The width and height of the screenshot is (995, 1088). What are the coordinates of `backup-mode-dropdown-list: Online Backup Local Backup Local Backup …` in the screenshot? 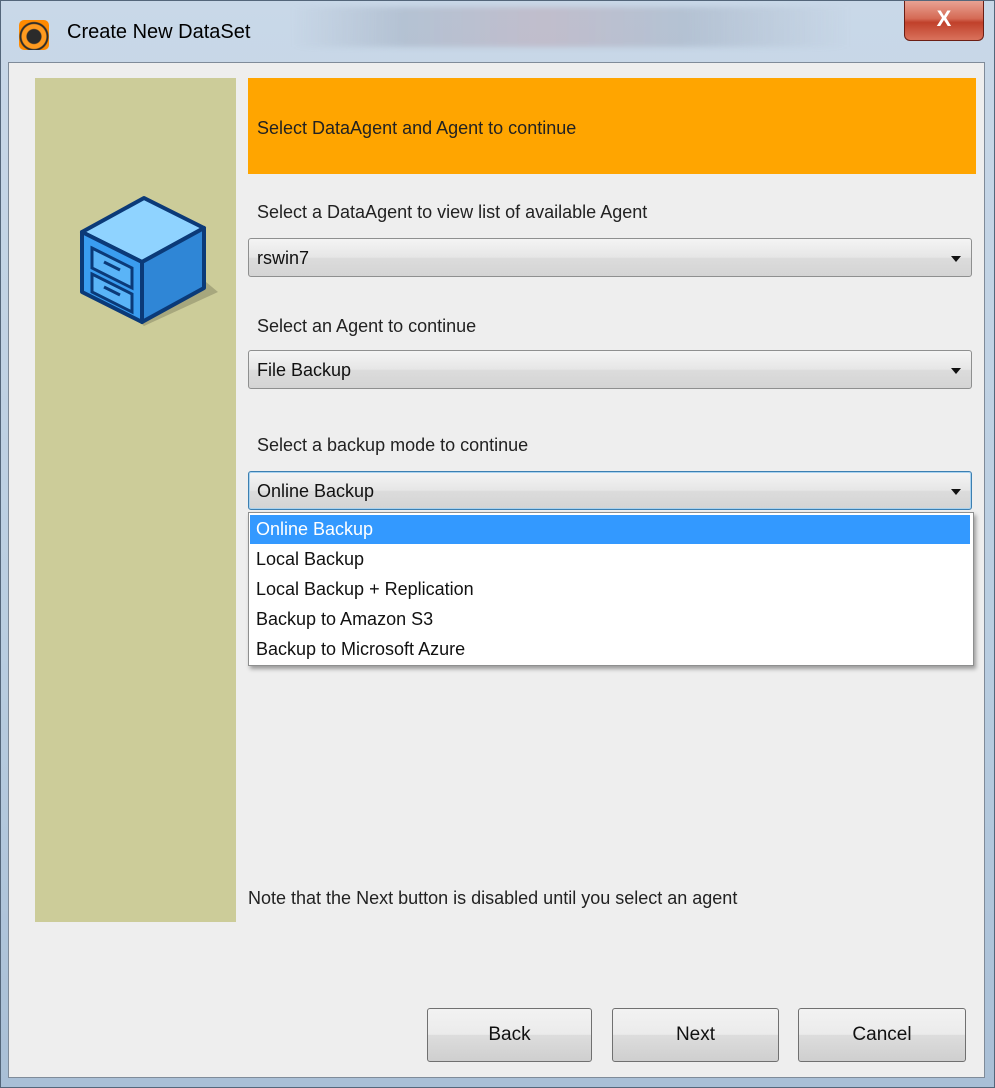 It's located at (611, 589).